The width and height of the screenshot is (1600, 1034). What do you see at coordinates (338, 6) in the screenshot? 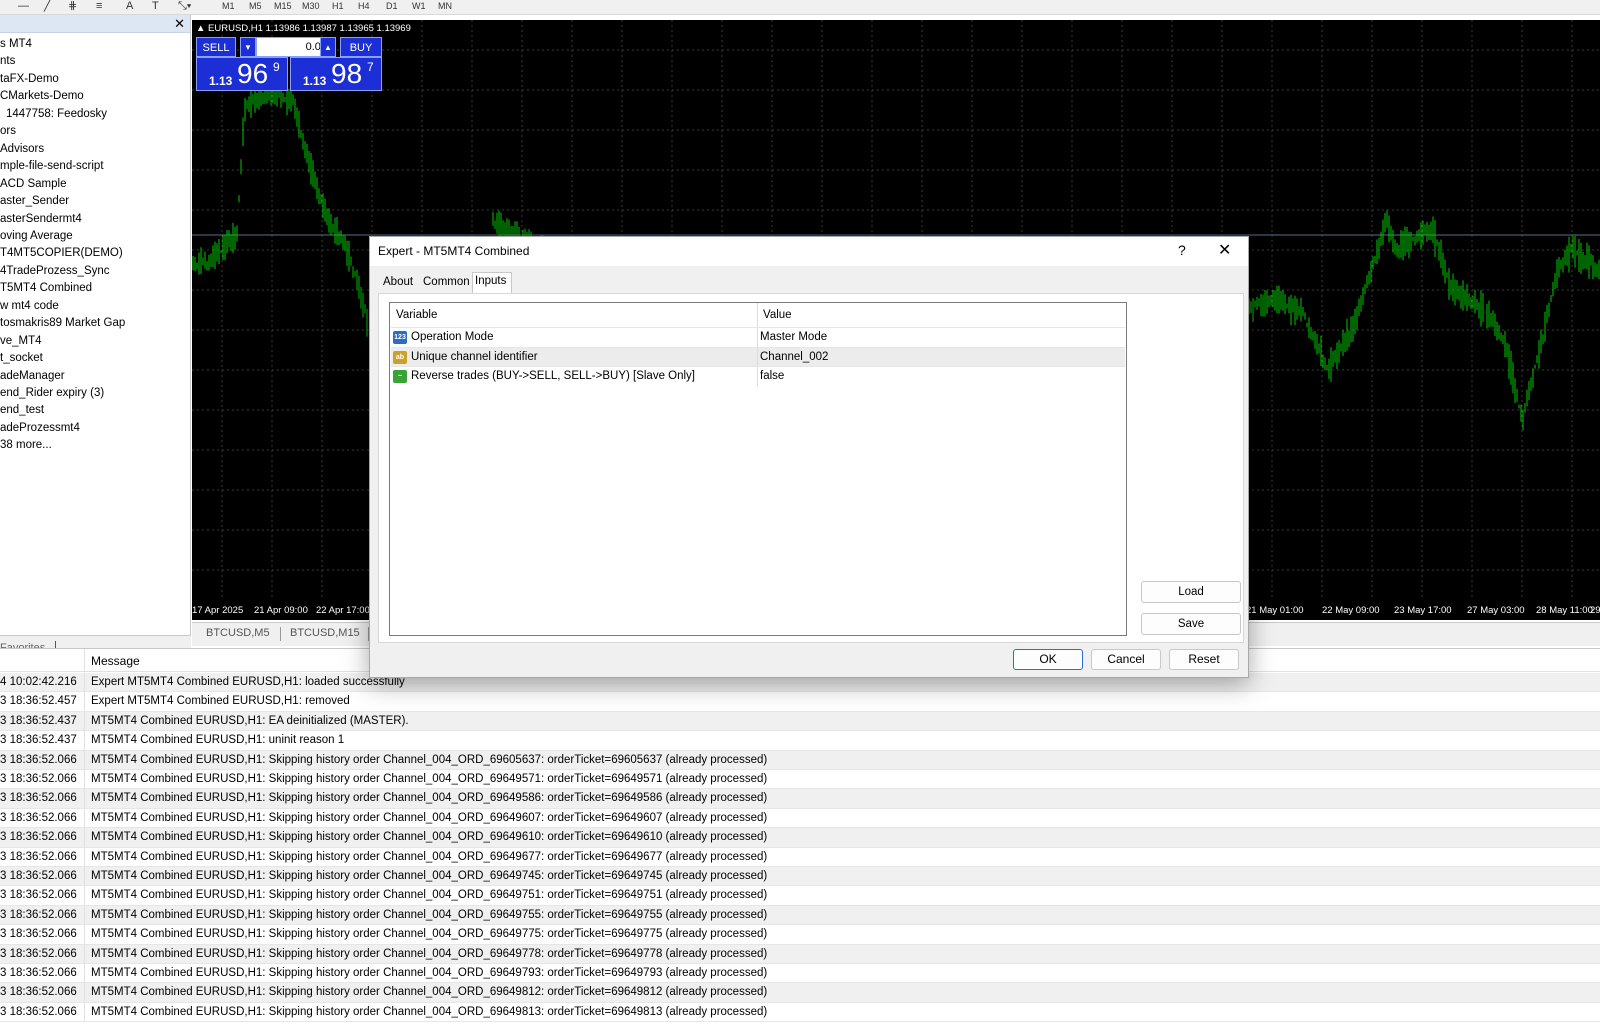
I see `timeframe-h1: H1` at bounding box center [338, 6].